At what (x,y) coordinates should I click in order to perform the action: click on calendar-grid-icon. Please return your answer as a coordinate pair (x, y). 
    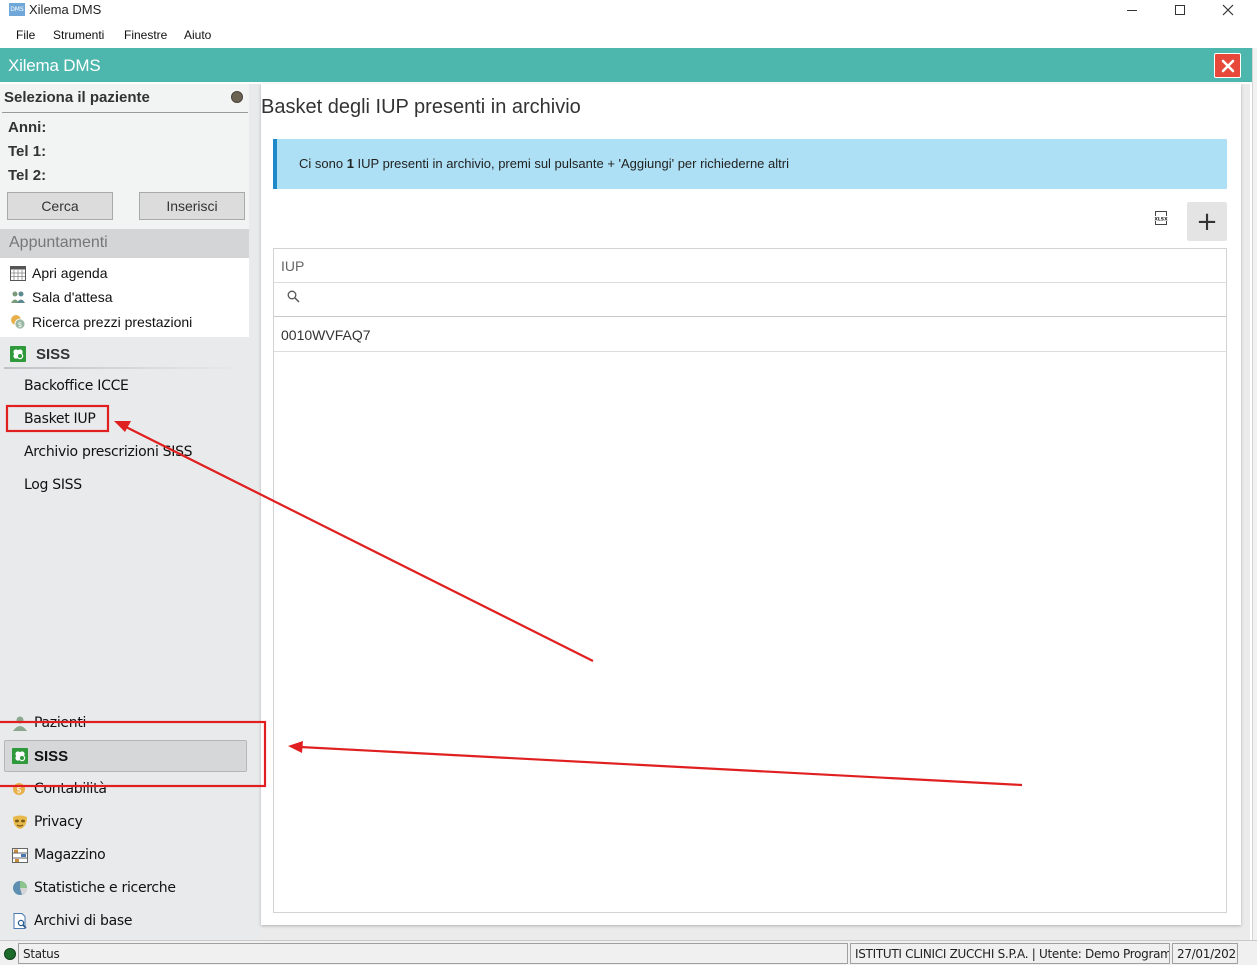
    Looking at the image, I should click on (18, 273).